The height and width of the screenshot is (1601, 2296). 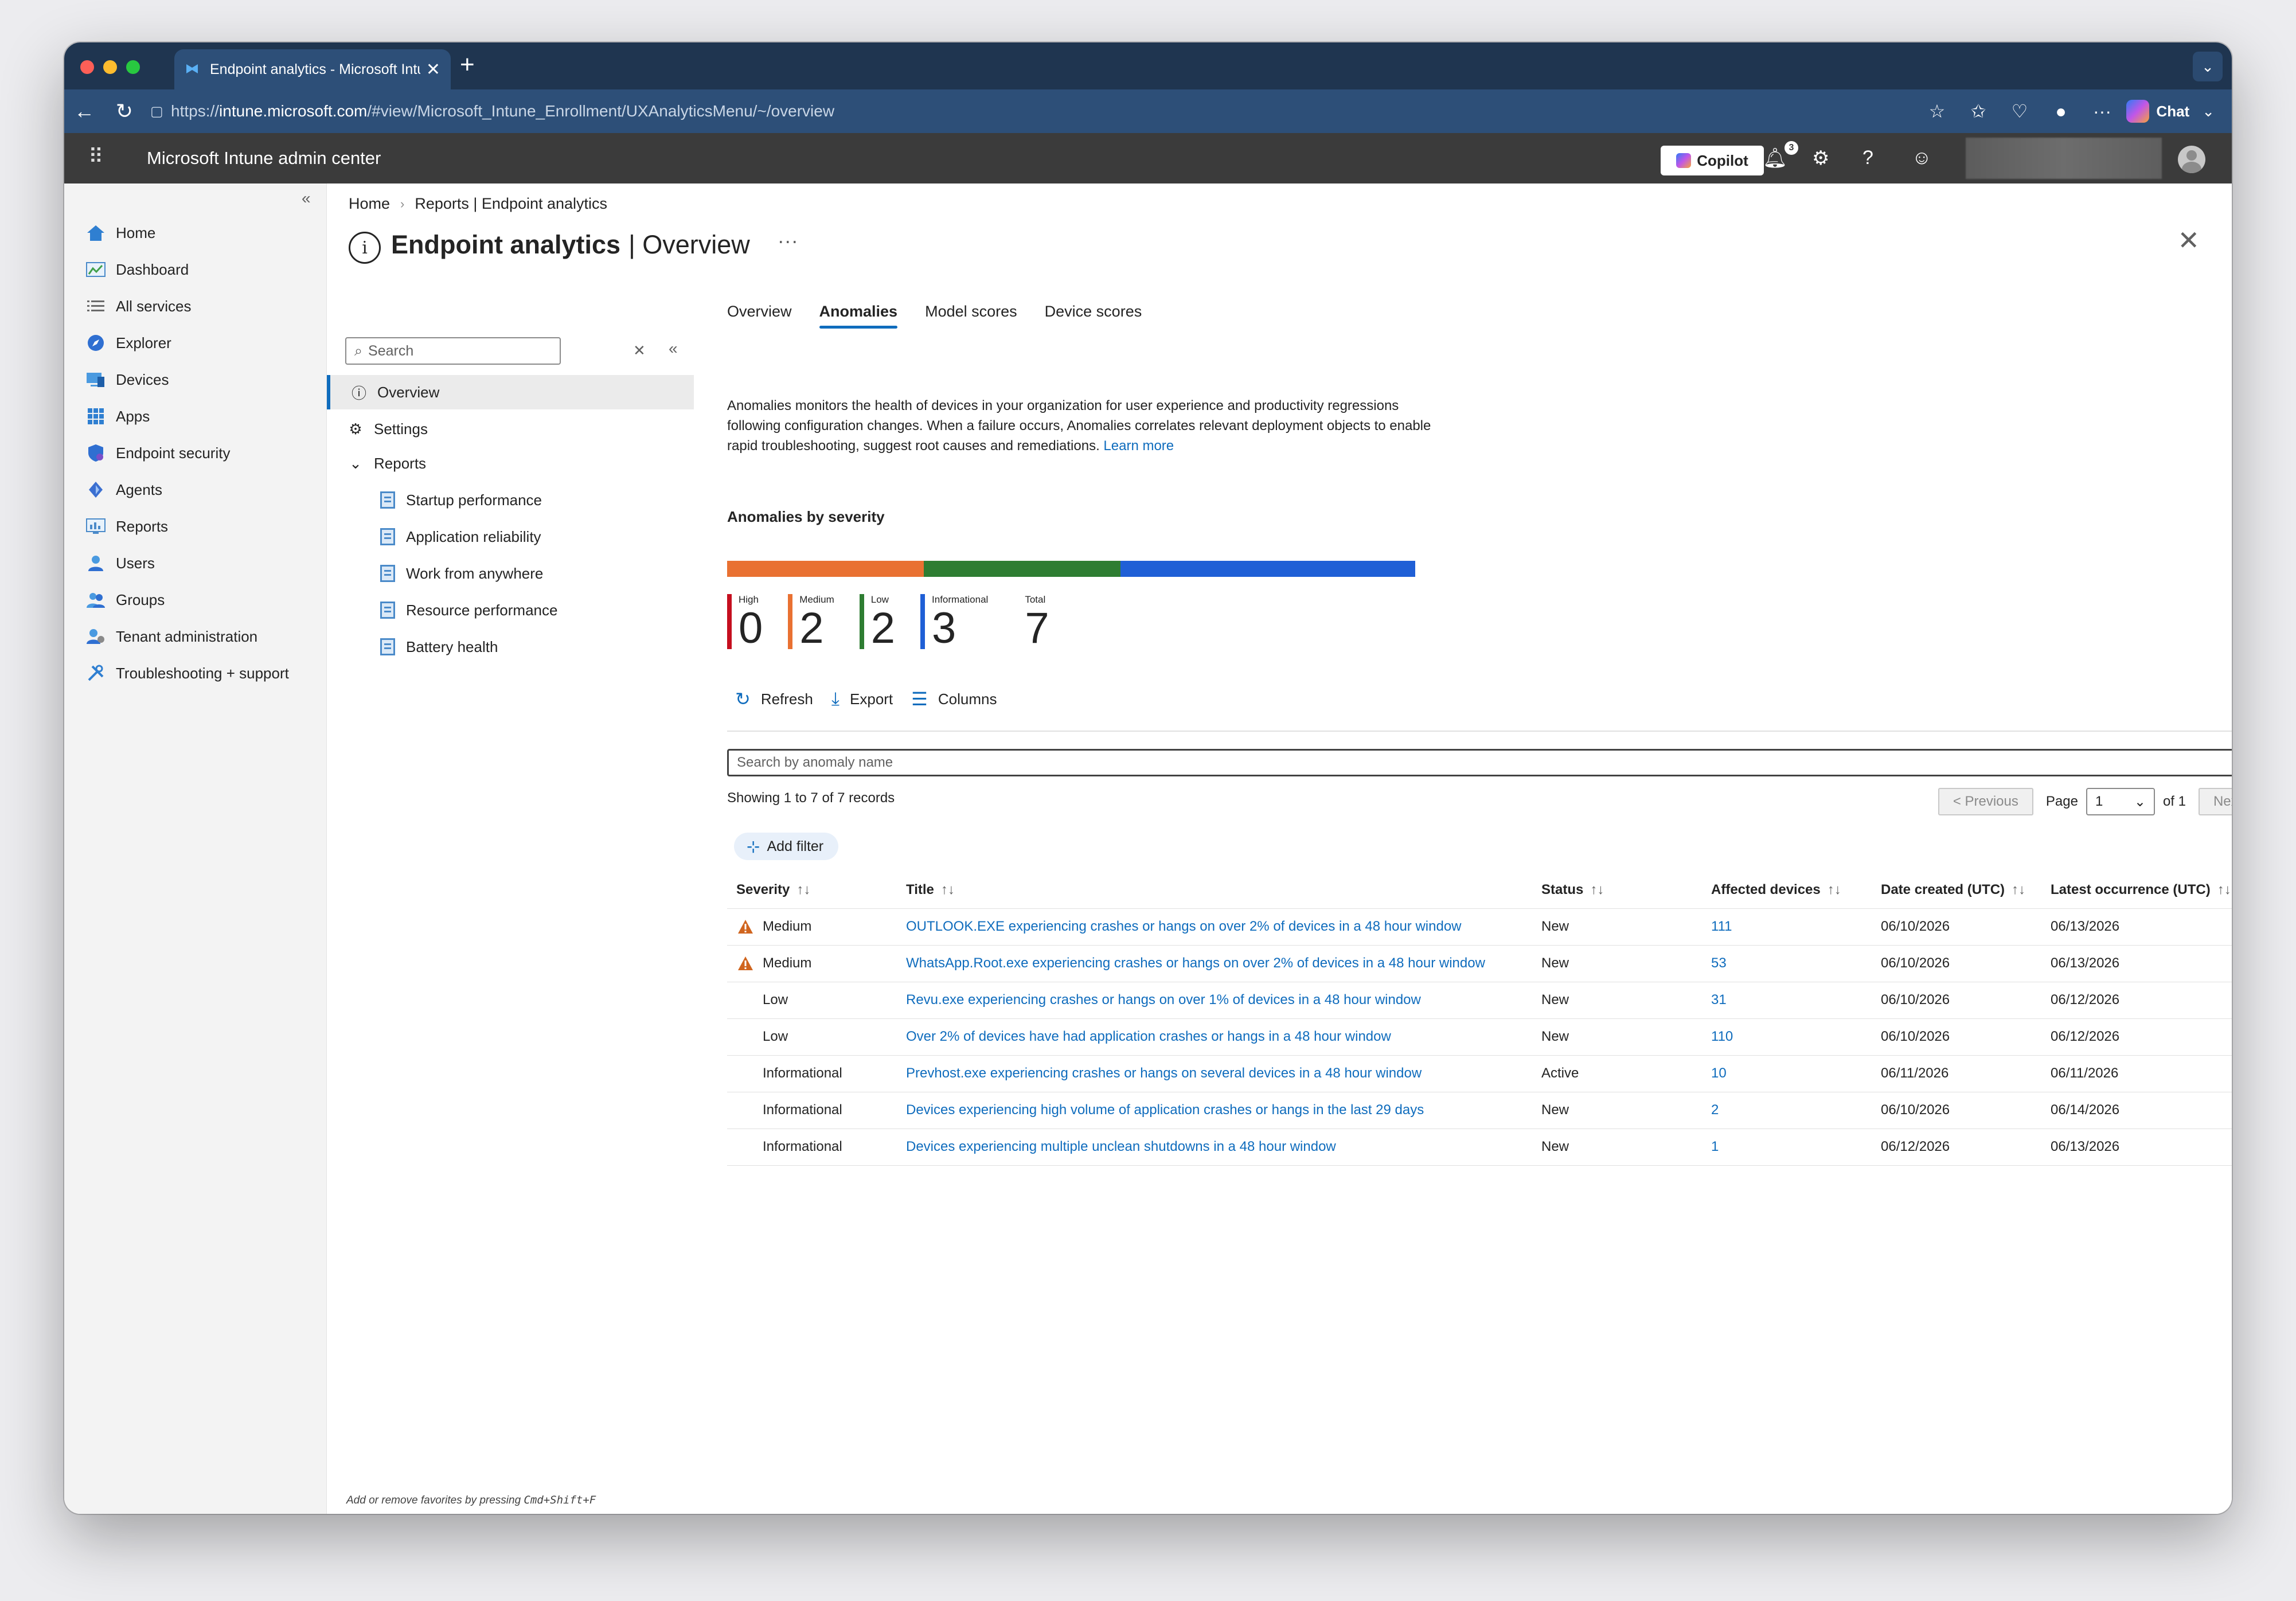 What do you see at coordinates (200, 306) in the screenshot?
I see `nav-item-all-services: All services` at bounding box center [200, 306].